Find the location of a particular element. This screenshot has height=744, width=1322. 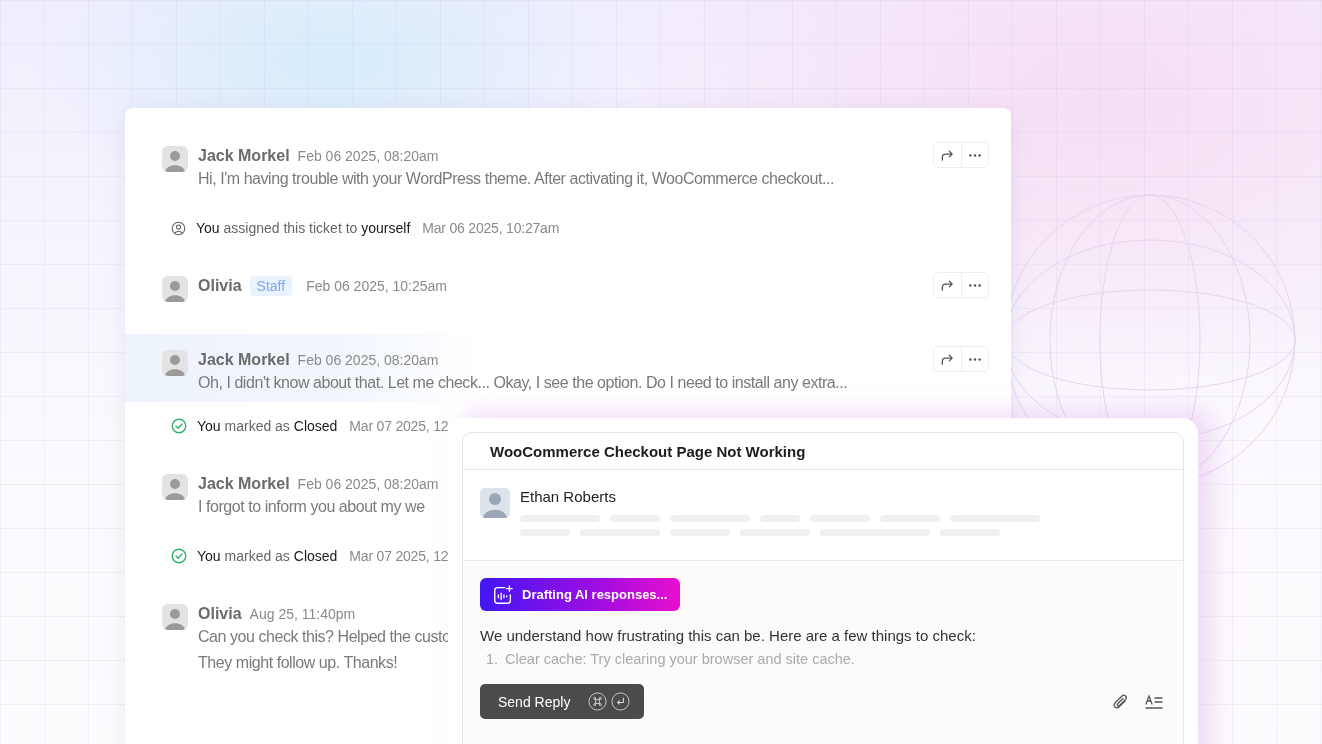

message-time: Aug 25, 11:40pm is located at coordinates (302, 614).